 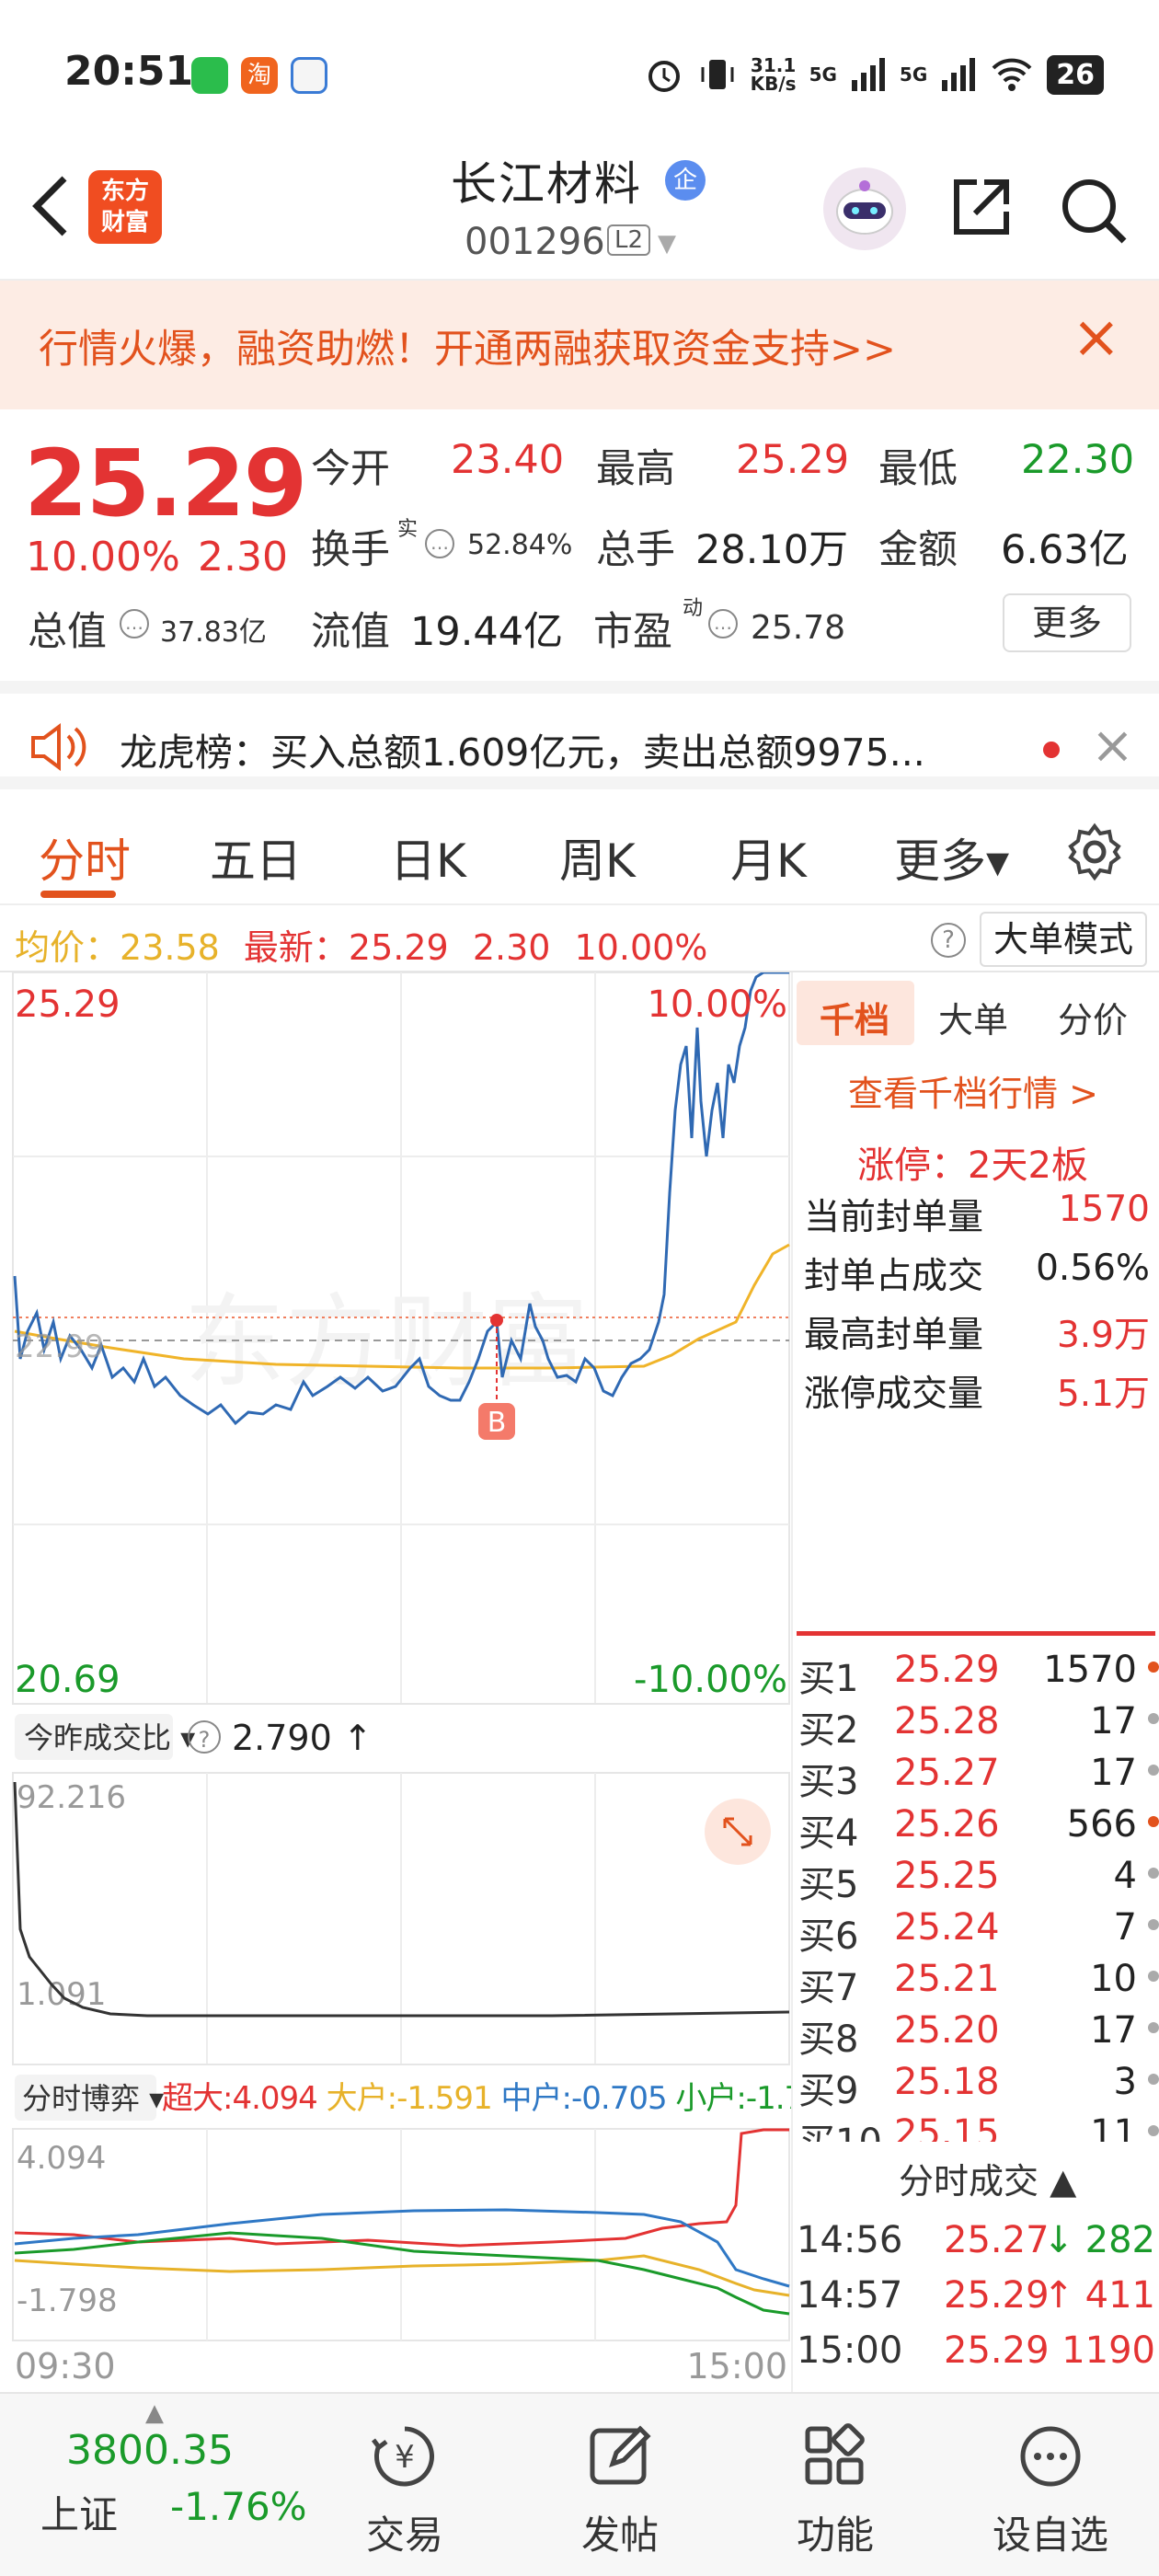 What do you see at coordinates (948, 940) in the screenshot?
I see `help-icon: ?` at bounding box center [948, 940].